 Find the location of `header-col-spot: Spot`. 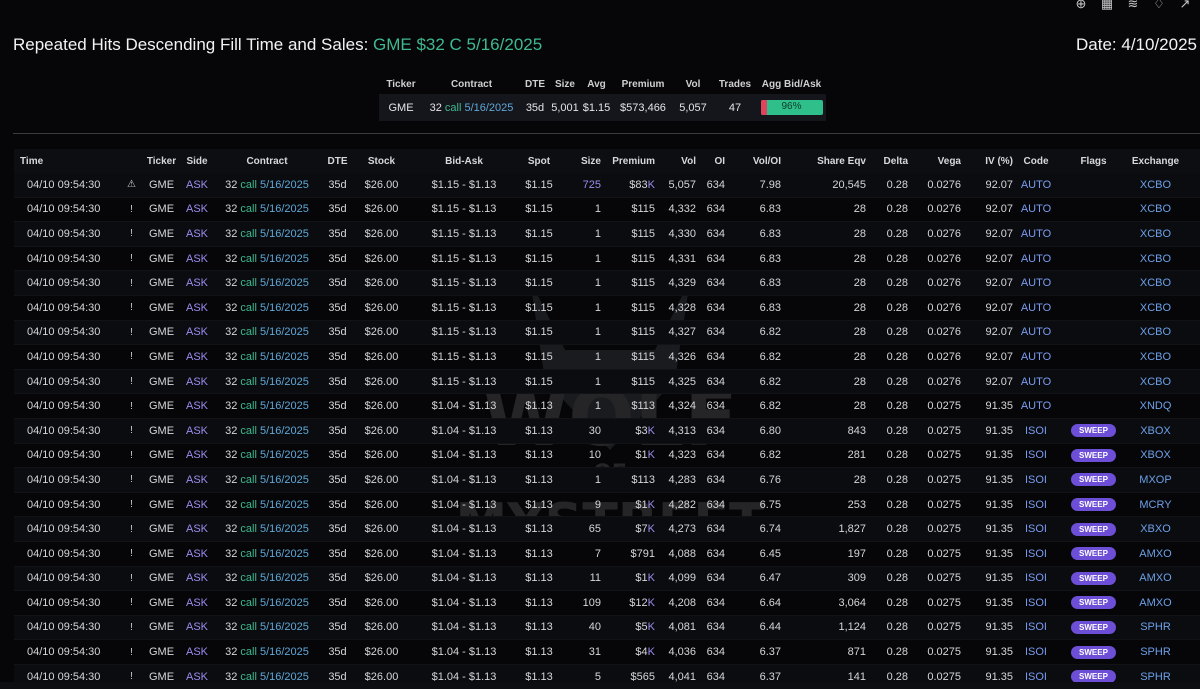

header-col-spot: Spot is located at coordinates (539, 161).